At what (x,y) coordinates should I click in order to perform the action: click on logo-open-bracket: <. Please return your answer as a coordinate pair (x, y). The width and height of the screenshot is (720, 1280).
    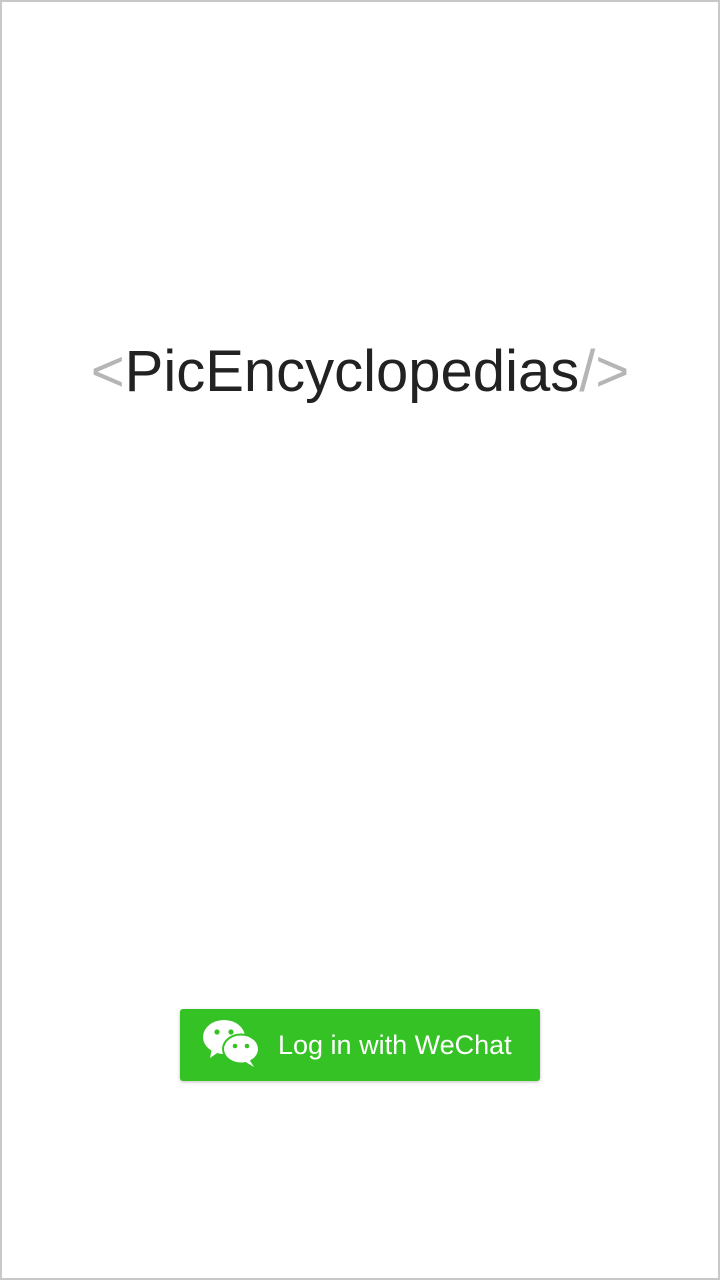
    Looking at the image, I should click on (107, 371).